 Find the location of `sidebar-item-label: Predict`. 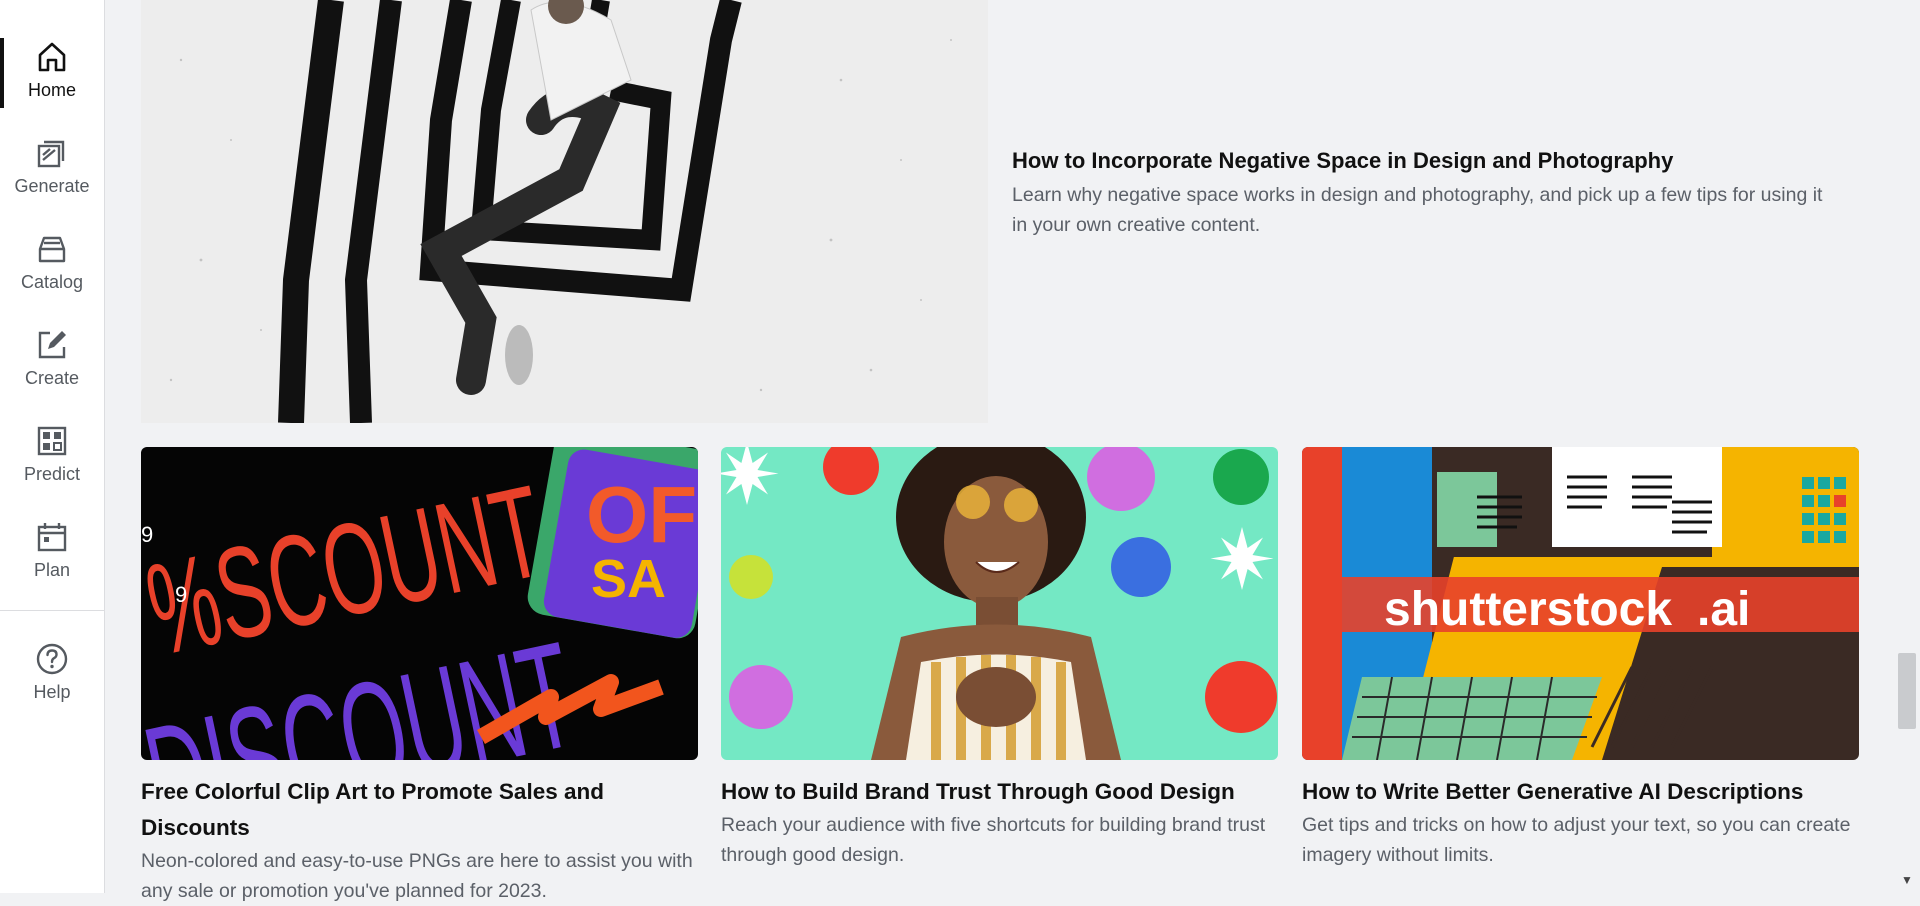

sidebar-item-label: Predict is located at coordinates (52, 473).